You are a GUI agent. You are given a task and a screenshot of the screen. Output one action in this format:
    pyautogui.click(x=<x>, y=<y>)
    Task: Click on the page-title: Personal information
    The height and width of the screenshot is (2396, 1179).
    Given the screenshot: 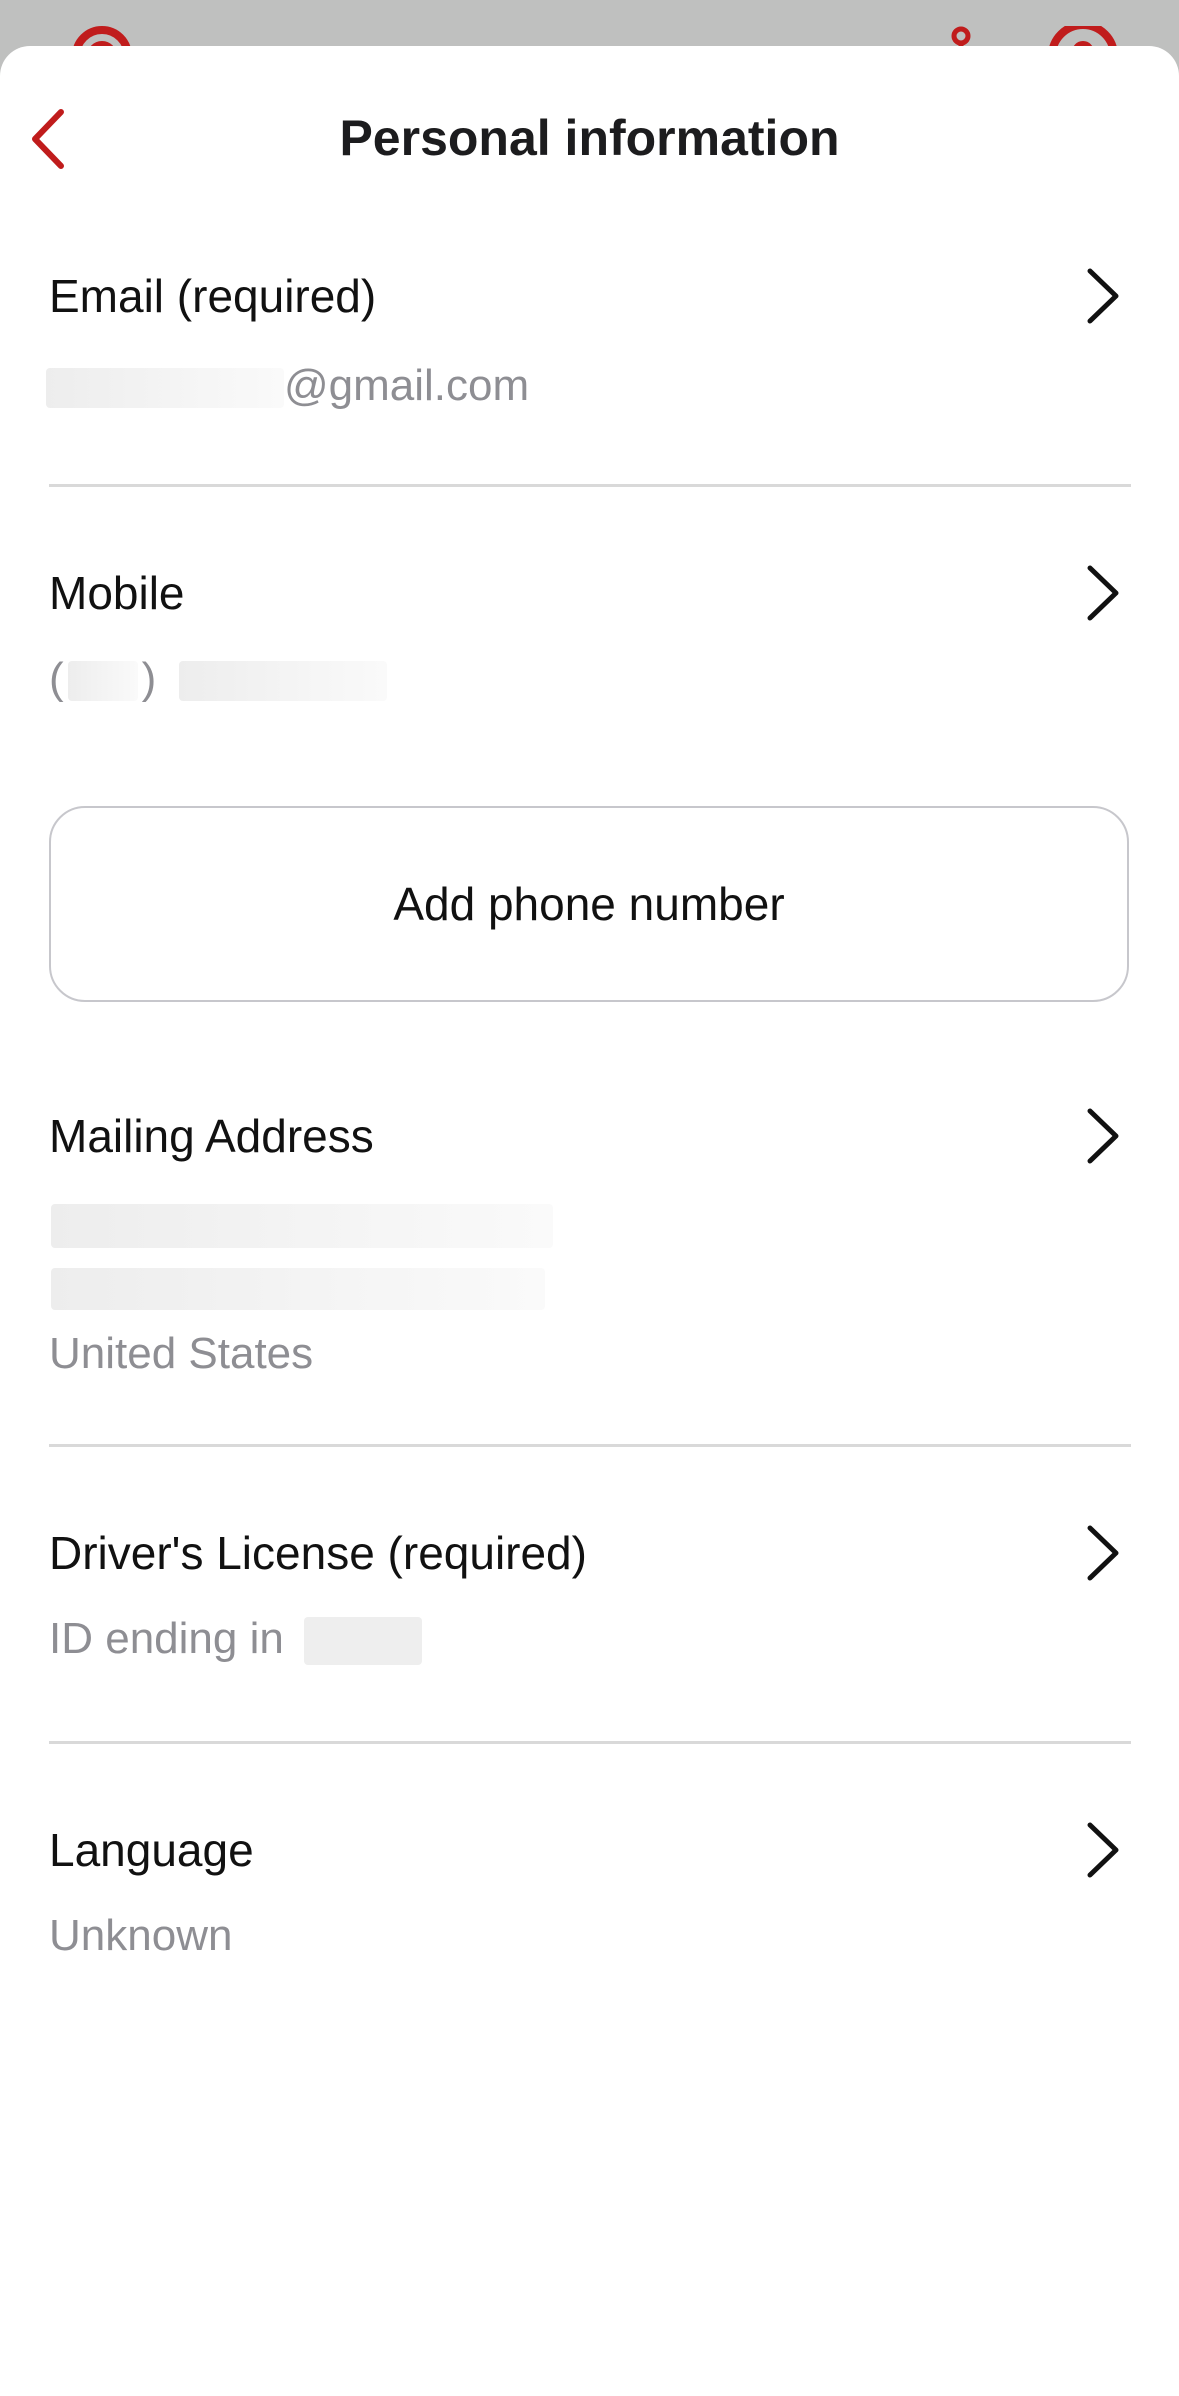 What is the action you would take?
    pyautogui.click(x=589, y=138)
    